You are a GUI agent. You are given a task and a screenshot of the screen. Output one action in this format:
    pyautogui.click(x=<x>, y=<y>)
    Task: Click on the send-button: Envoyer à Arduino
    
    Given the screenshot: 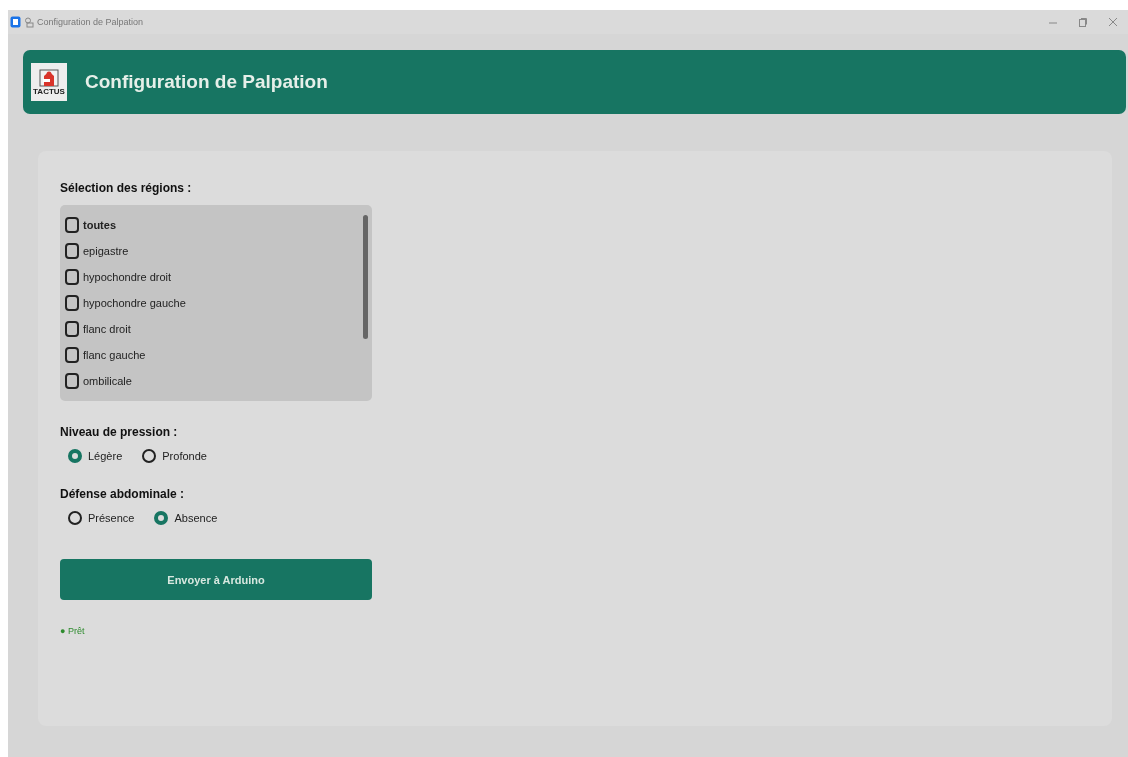 What is the action you would take?
    pyautogui.click(x=216, y=579)
    